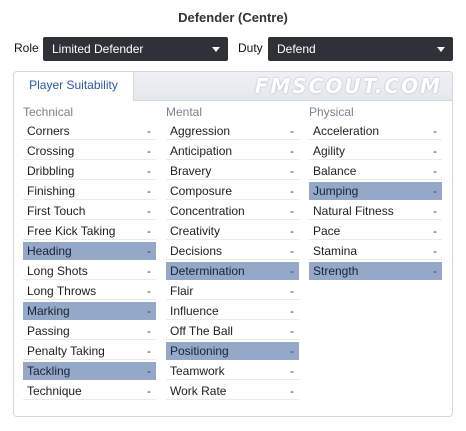 The image size is (466, 431). Describe the element at coordinates (200, 131) in the screenshot. I see `attribute-name: Aggression` at that location.